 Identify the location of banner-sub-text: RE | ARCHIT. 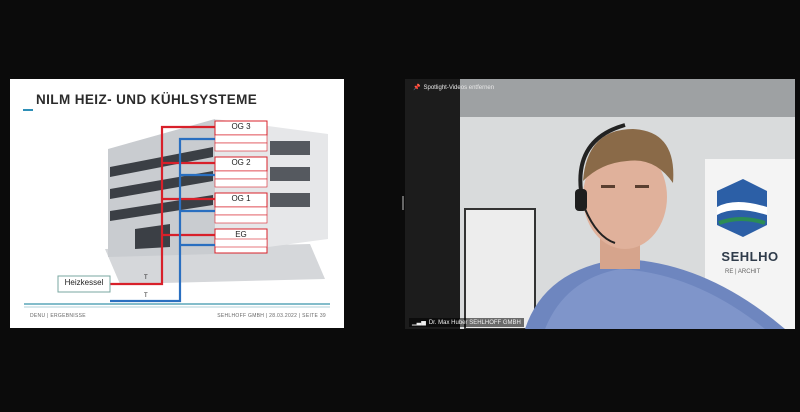
(743, 272).